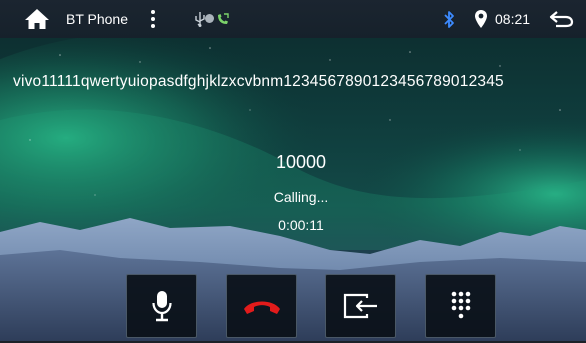 The image size is (586, 343). I want to click on microphone-icon, so click(161, 306).